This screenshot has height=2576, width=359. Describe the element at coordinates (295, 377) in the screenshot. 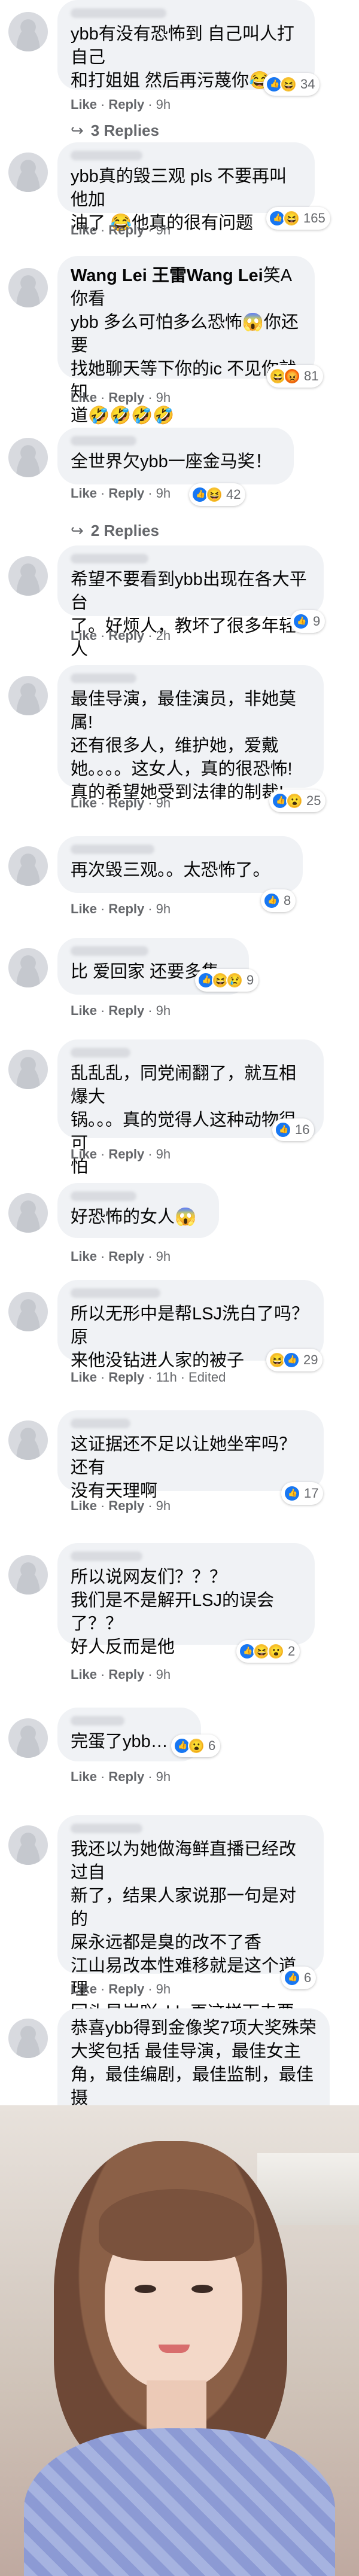

I see `reaction-summary: 81` at that location.